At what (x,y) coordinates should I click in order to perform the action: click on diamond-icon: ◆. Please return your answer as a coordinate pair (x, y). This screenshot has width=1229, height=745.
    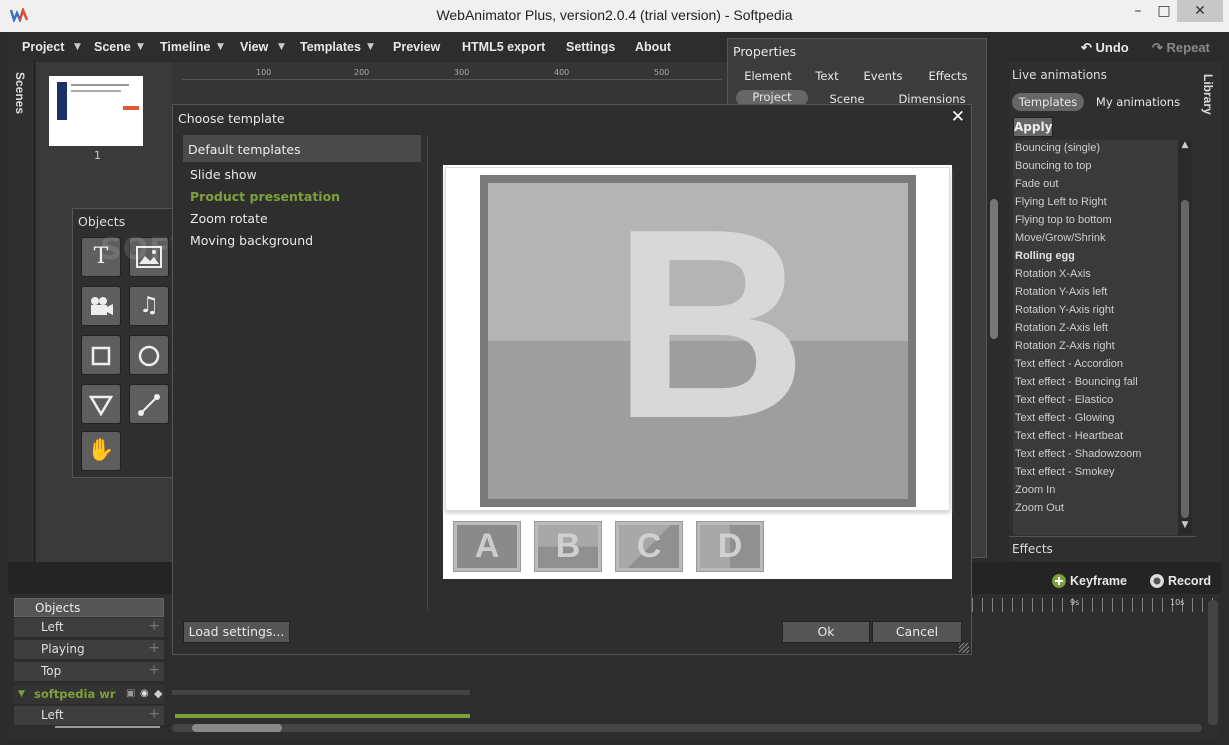
    Looking at the image, I should click on (158, 693).